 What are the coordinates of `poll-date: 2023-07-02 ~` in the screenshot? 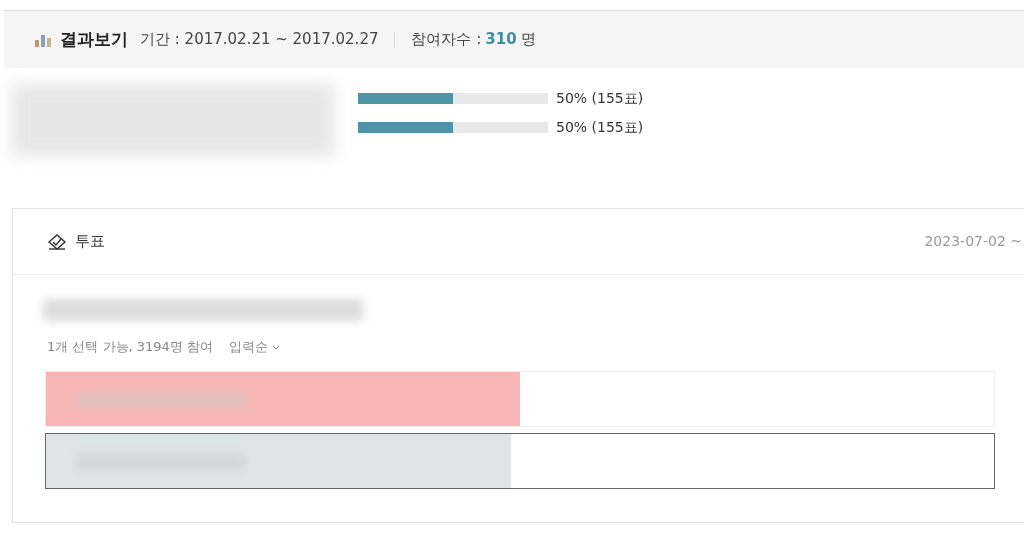 It's located at (973, 241).